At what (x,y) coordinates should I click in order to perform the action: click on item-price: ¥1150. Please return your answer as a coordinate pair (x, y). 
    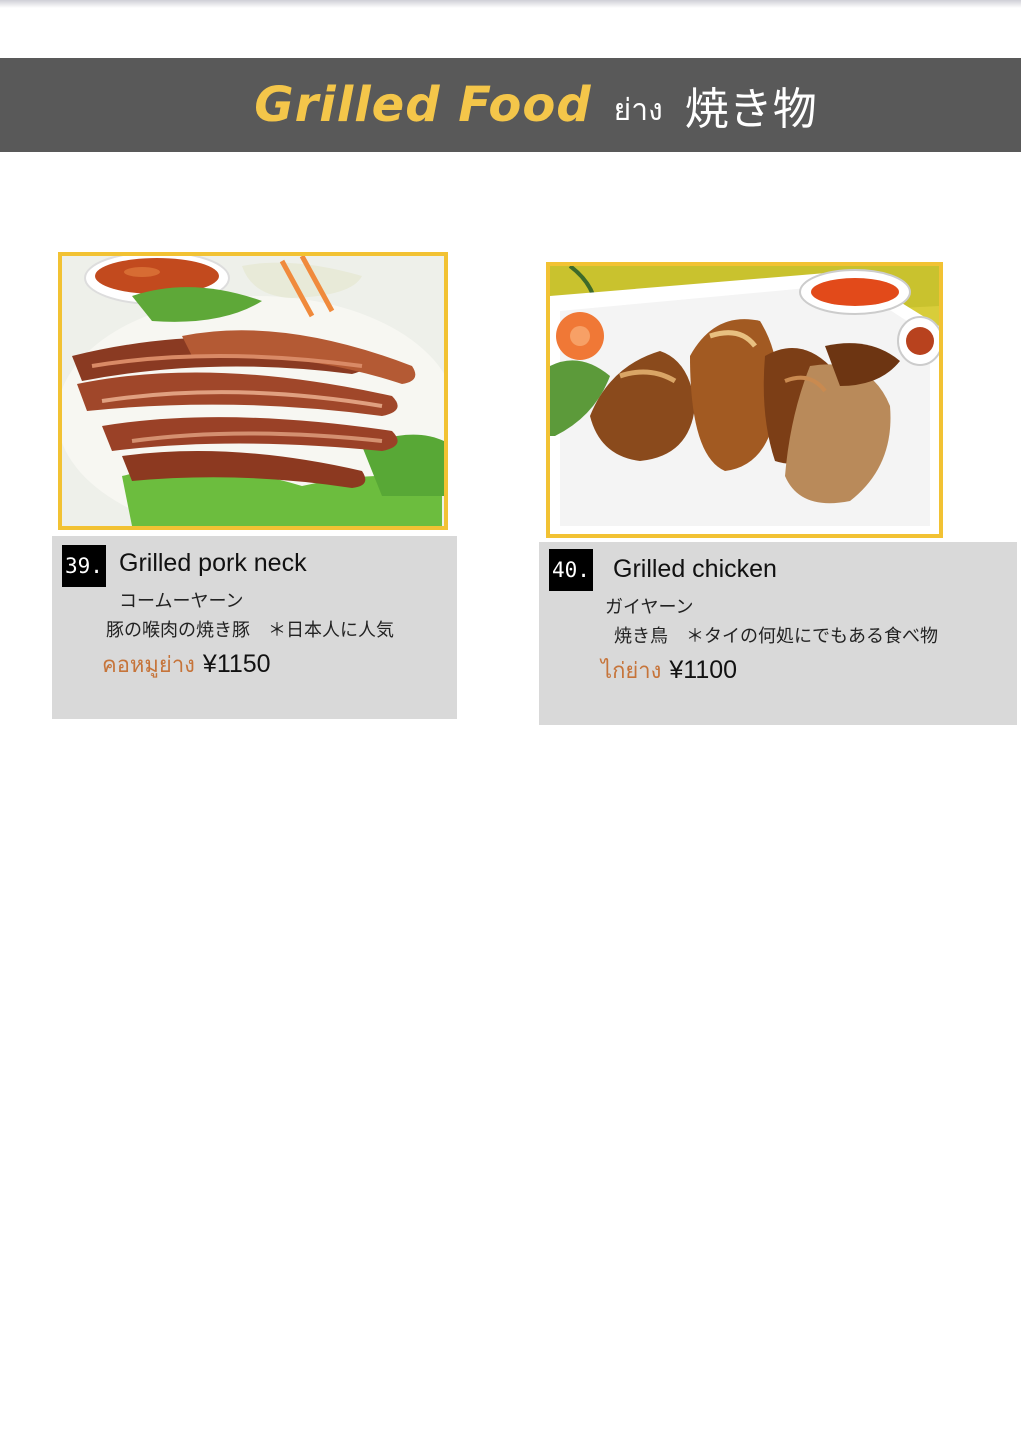
    Looking at the image, I should click on (236, 664).